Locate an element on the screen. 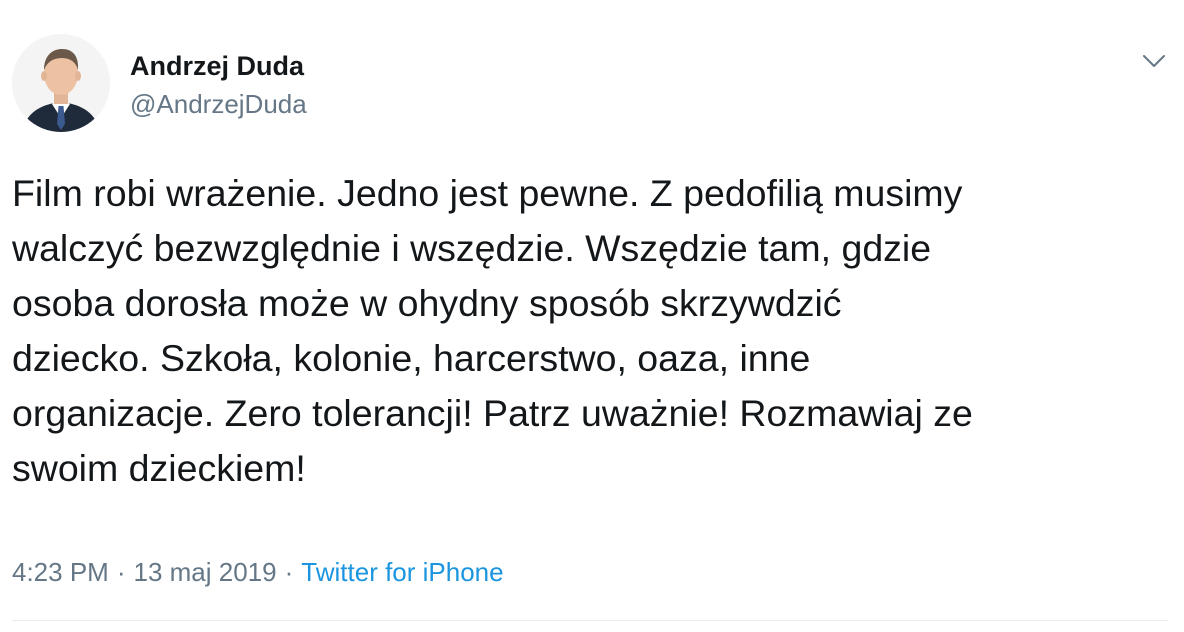  tweet-source-link: Twitter for iPhone is located at coordinates (402, 572).